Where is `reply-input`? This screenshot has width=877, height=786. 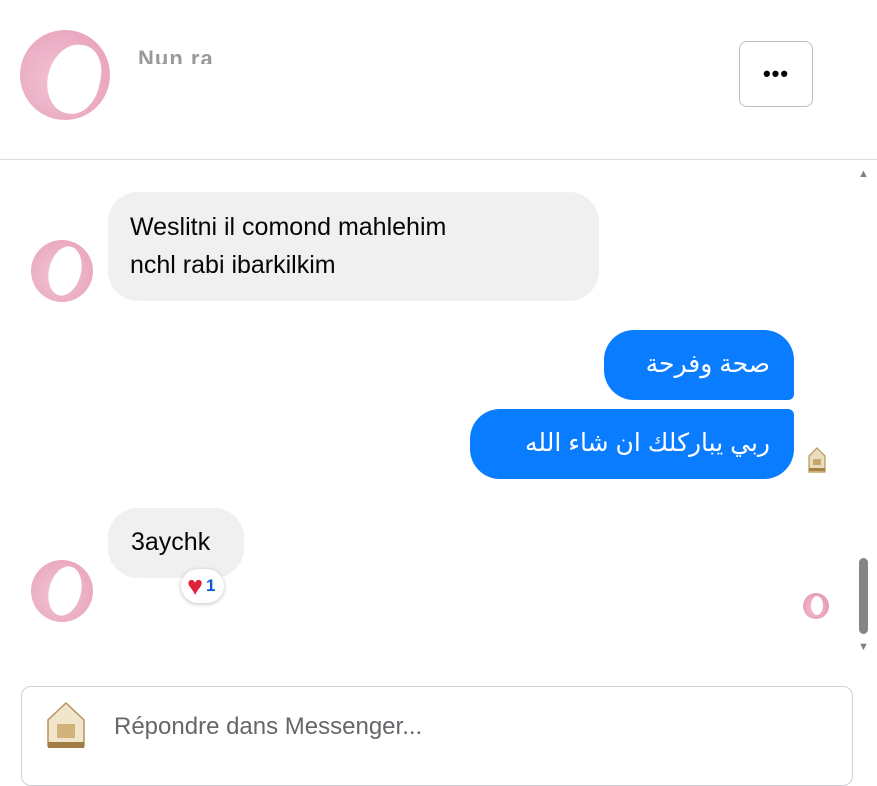 reply-input is located at coordinates (464, 727).